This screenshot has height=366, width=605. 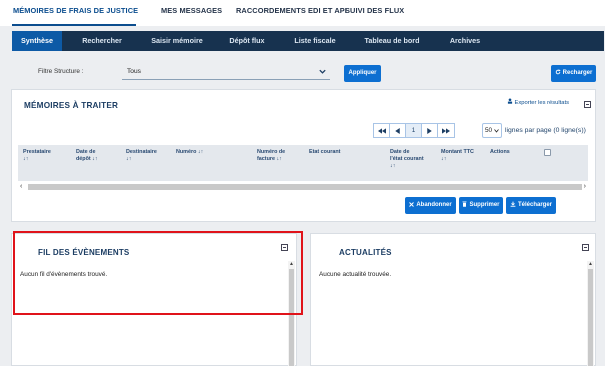 What do you see at coordinates (590, 317) in the screenshot?
I see `news-scrollbar-thumb` at bounding box center [590, 317].